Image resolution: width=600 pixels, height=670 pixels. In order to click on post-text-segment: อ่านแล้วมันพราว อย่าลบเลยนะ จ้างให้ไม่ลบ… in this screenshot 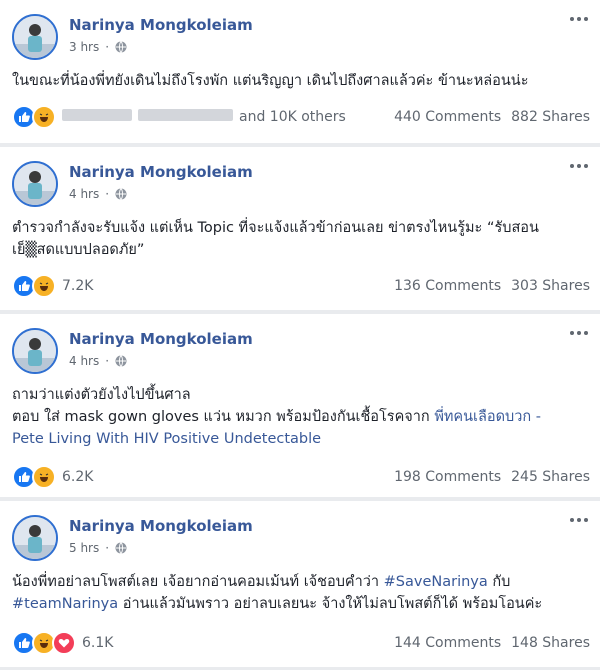, I will do `click(330, 604)`.